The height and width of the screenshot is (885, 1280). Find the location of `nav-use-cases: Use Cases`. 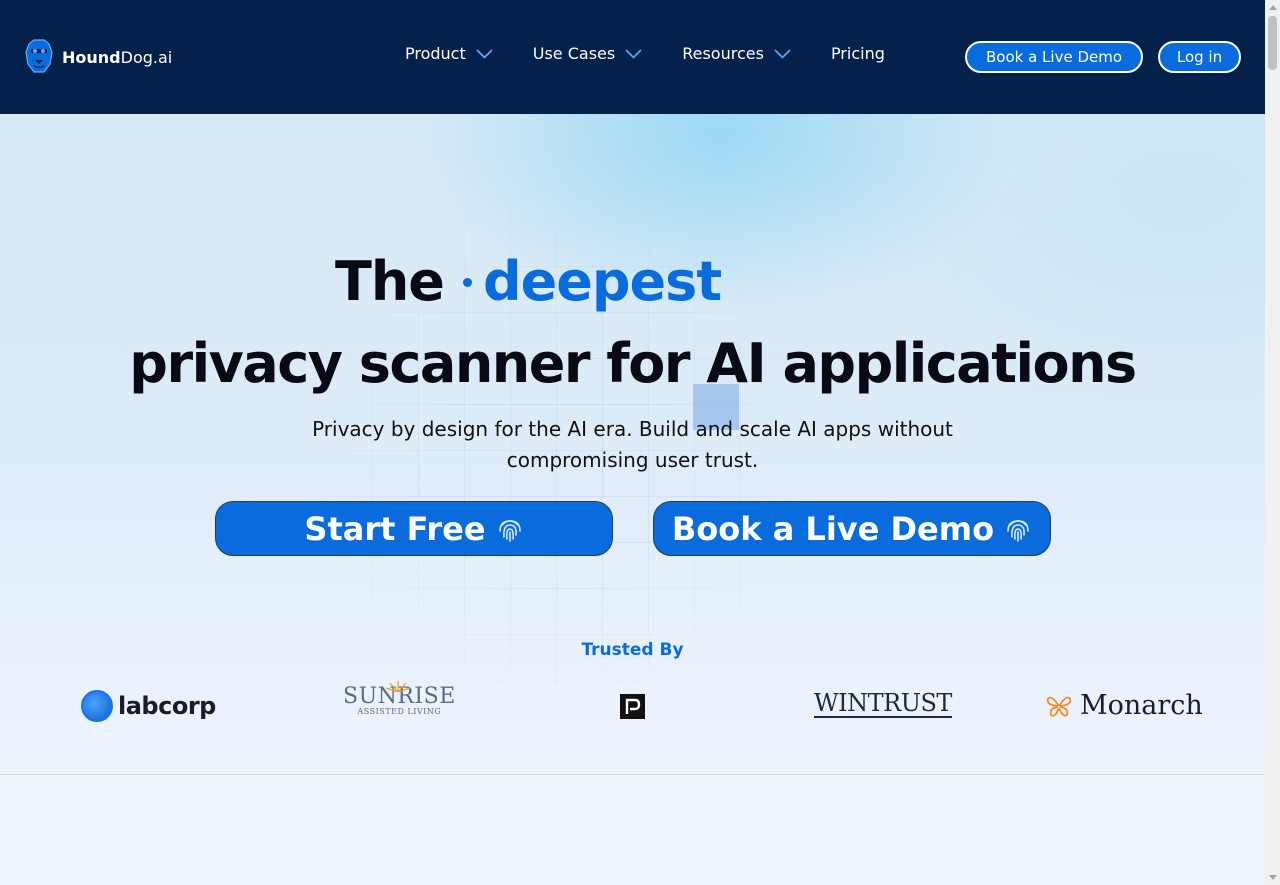

nav-use-cases: Use Cases is located at coordinates (587, 53).